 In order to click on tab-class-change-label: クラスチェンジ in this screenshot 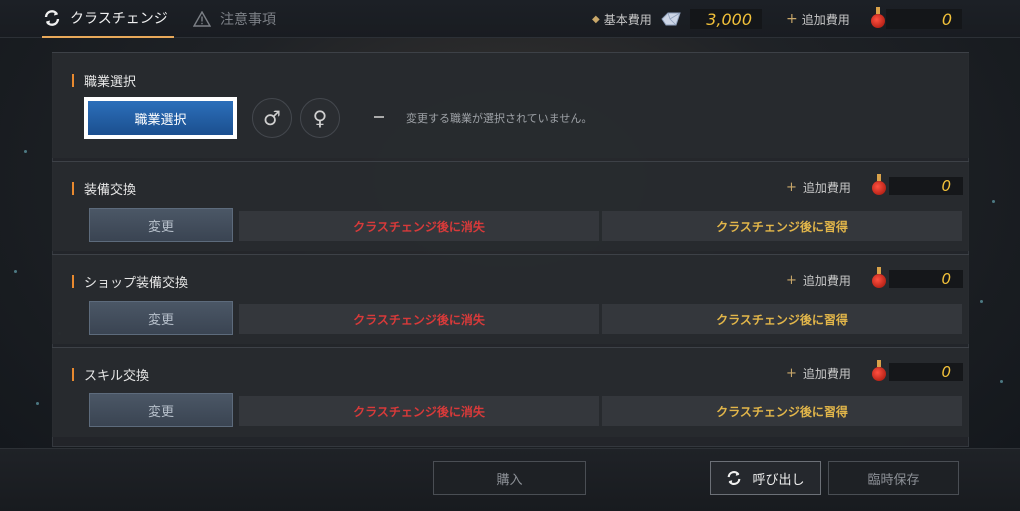, I will do `click(119, 19)`.